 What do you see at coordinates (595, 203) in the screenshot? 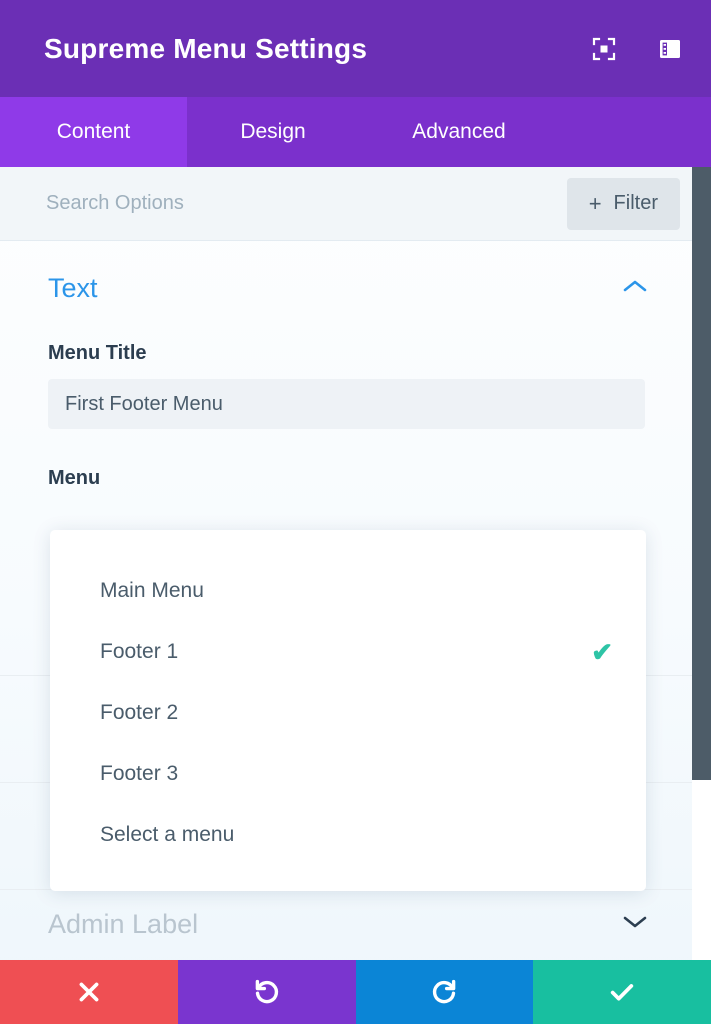
I see `plus-icon: +` at bounding box center [595, 203].